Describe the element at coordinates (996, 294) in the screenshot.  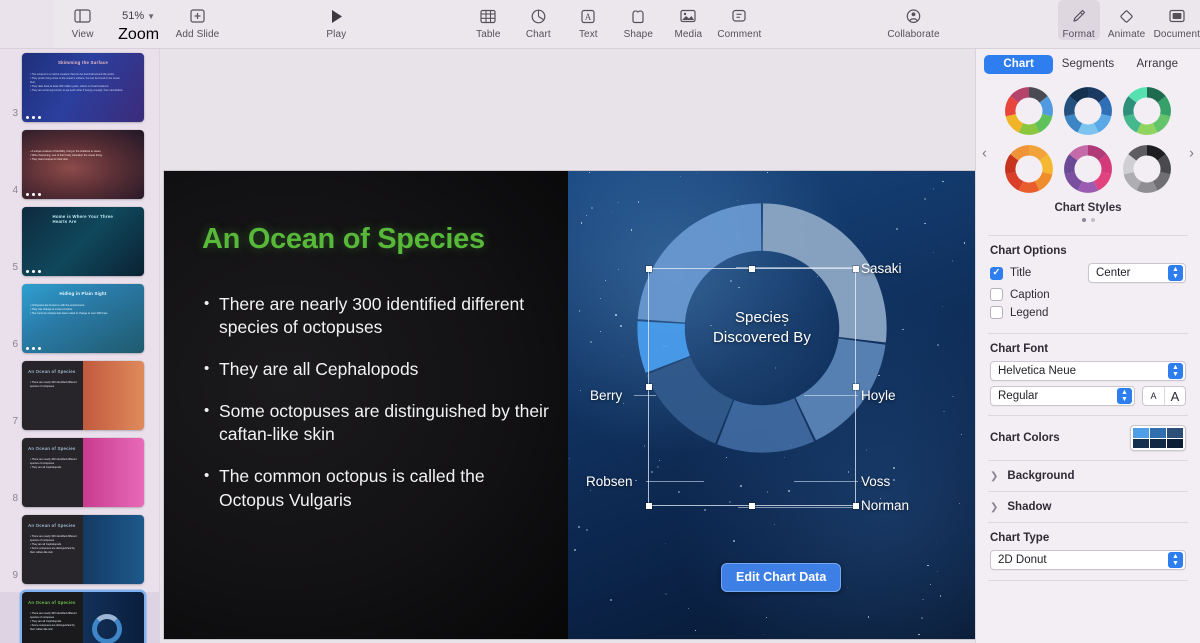
I see `caption-checkbox` at that location.